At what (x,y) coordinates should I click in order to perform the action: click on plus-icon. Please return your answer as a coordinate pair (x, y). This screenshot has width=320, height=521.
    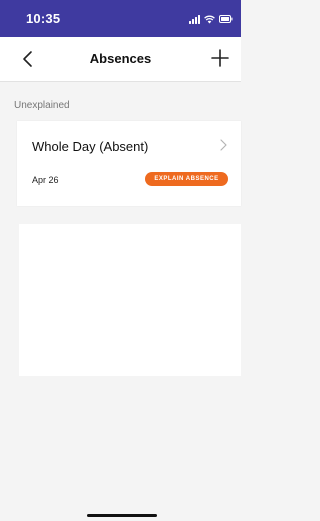
    Looking at the image, I should click on (220, 58).